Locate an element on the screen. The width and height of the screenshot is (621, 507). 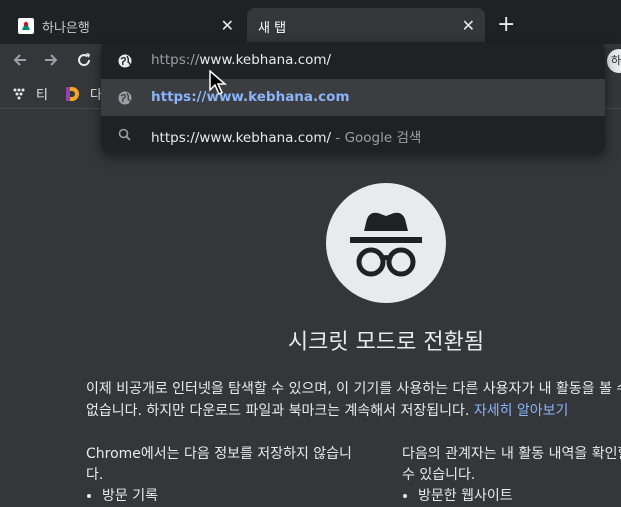
tab-title: 하나은행 is located at coordinates (66, 28).